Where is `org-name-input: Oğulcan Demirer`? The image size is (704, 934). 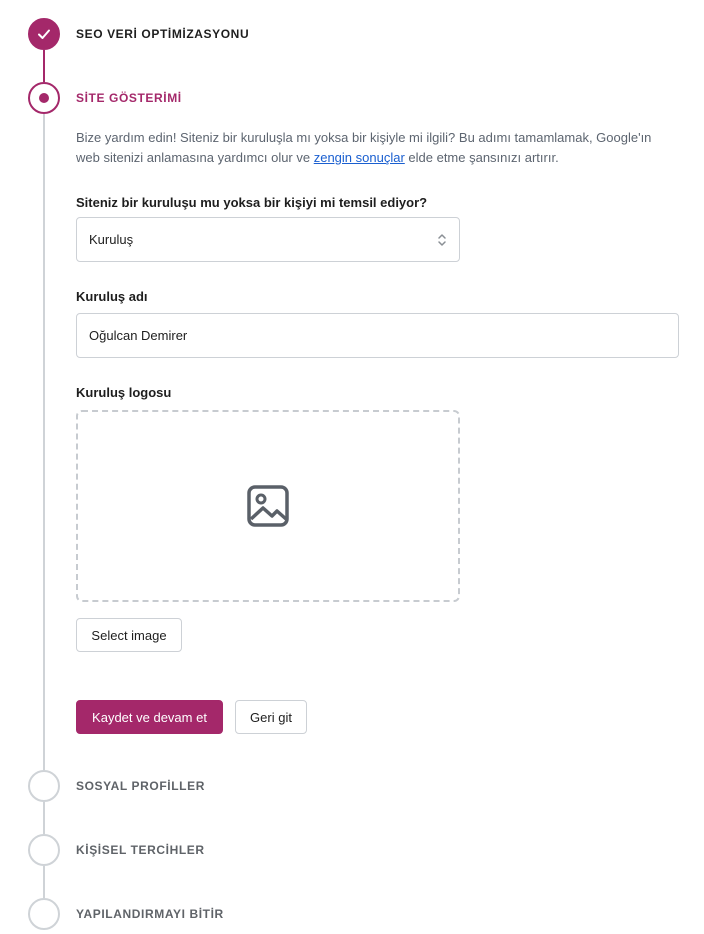 org-name-input: Oğulcan Demirer is located at coordinates (377, 335).